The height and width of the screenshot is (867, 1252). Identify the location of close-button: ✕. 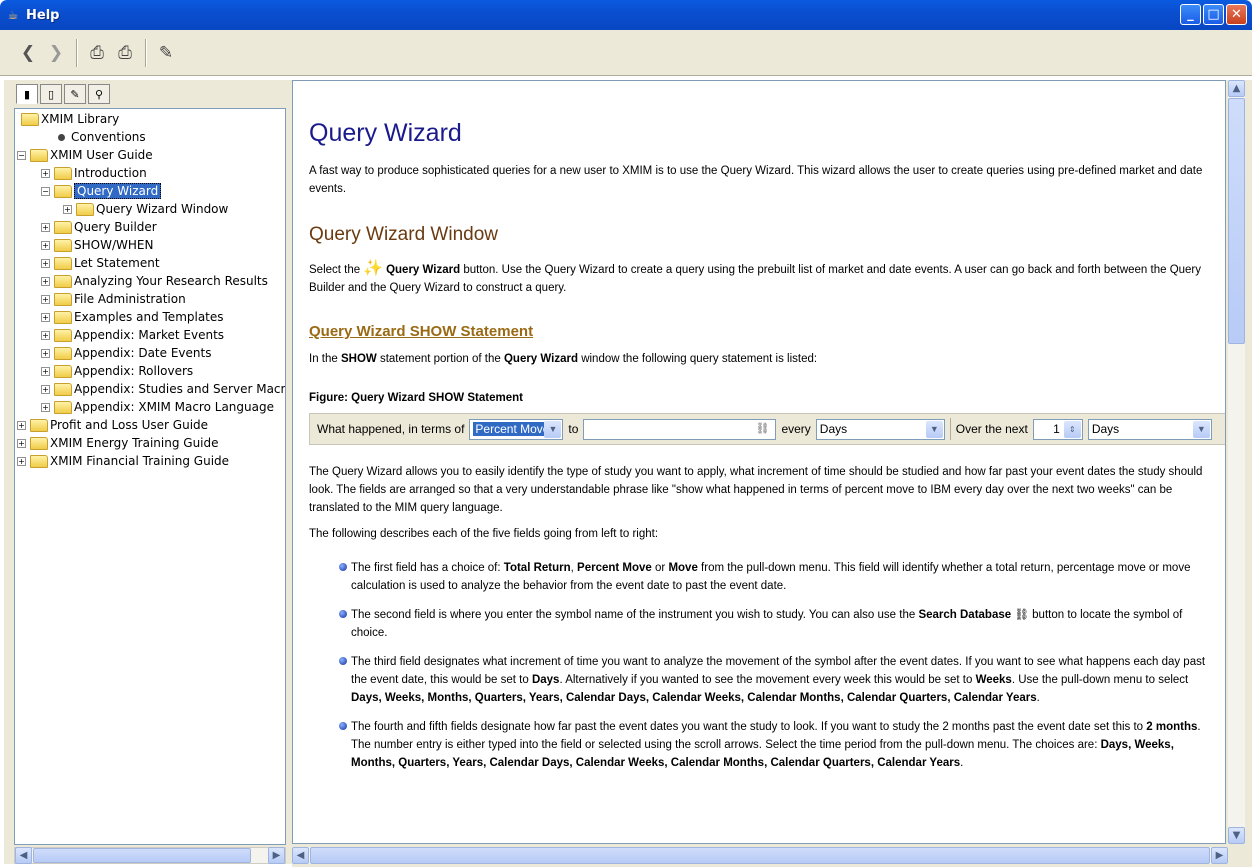
(1236, 14).